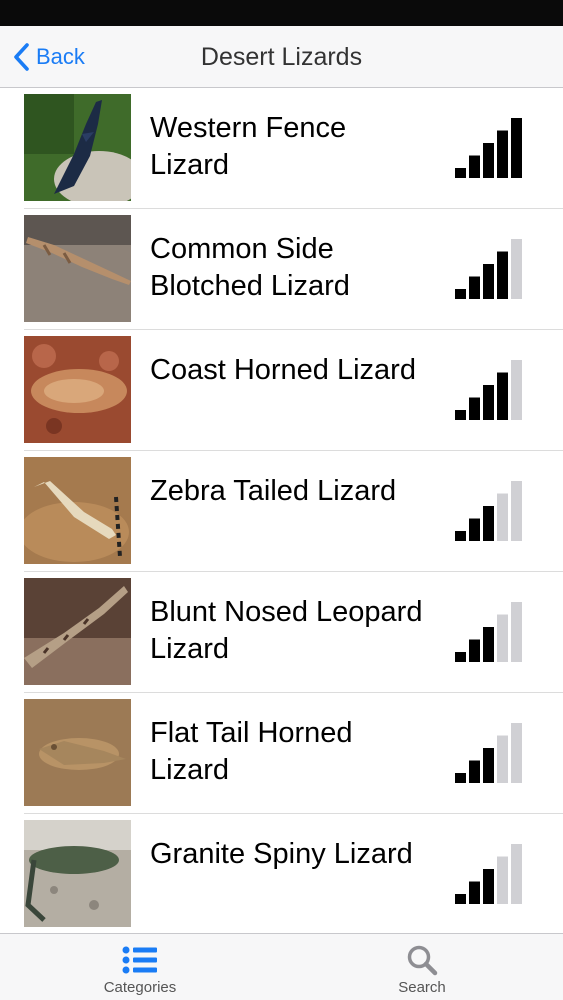  I want to click on tab-search-label: Search, so click(422, 987).